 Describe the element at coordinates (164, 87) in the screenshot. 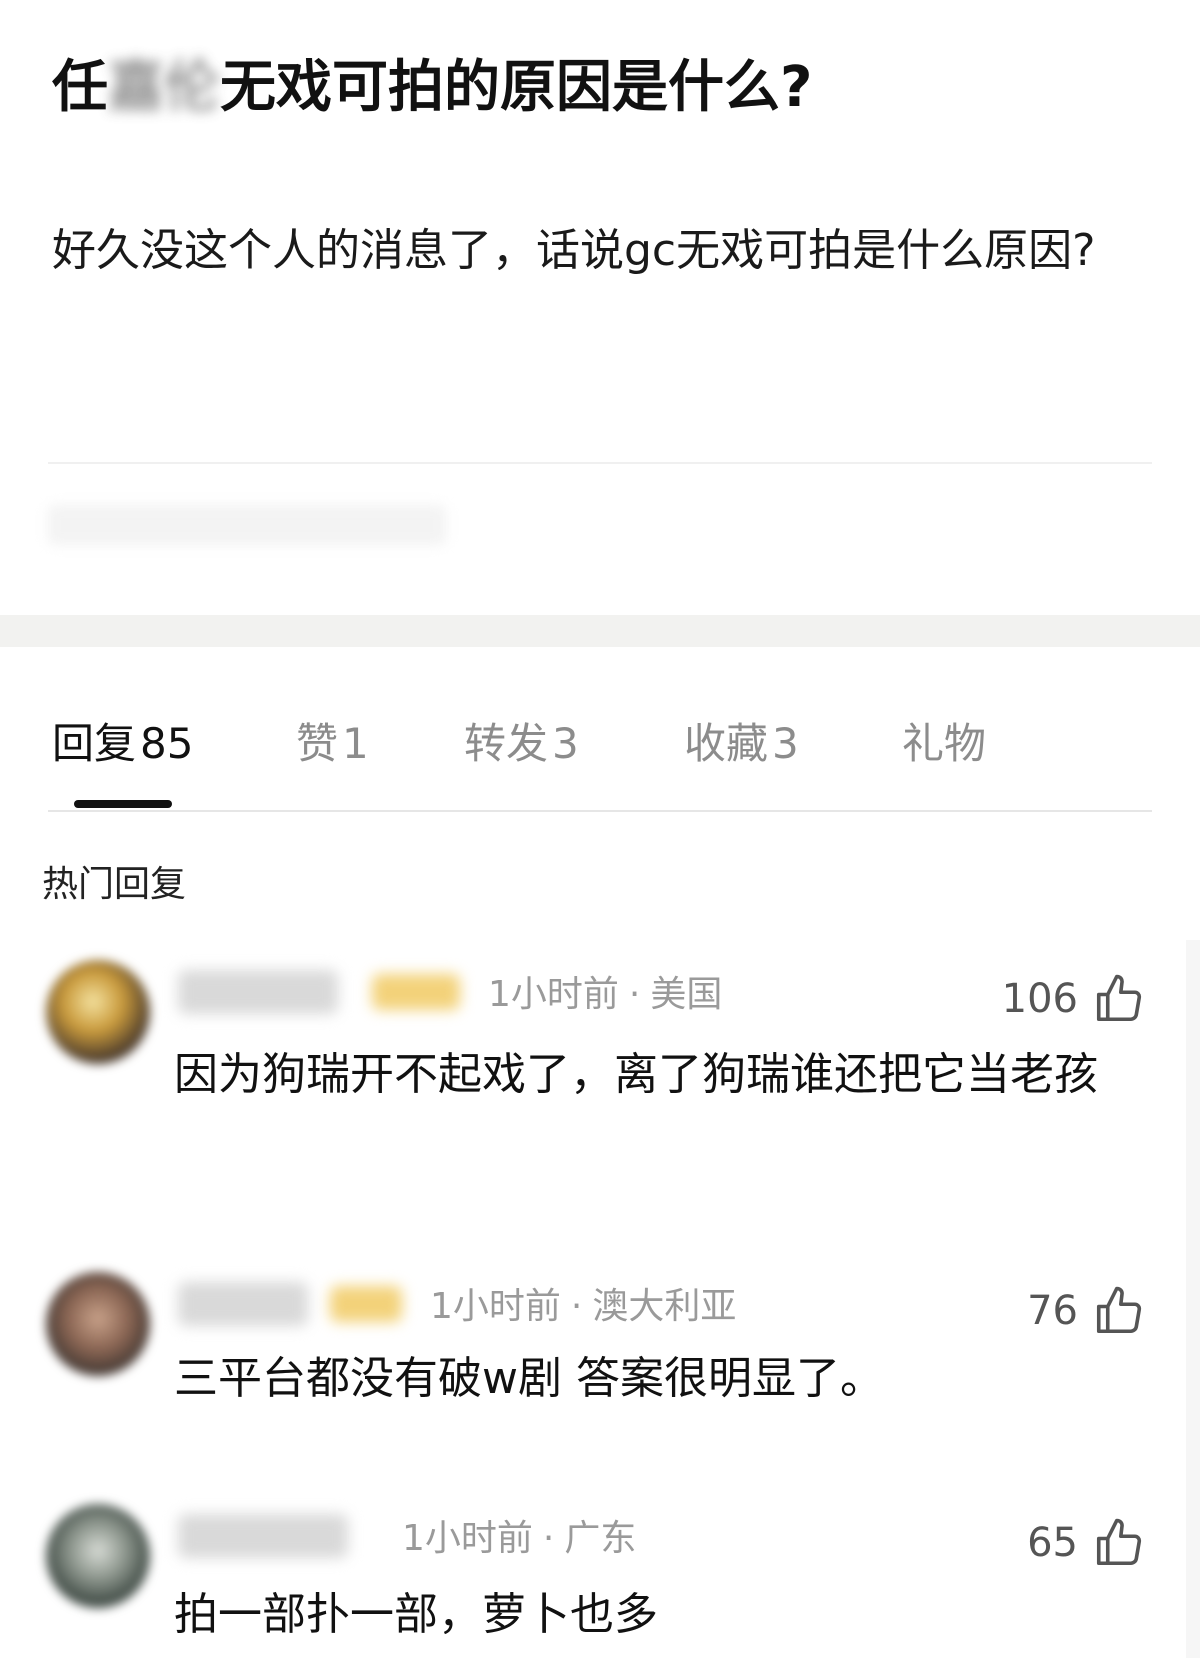

I see `title-hidden-name: 嘉伦` at that location.